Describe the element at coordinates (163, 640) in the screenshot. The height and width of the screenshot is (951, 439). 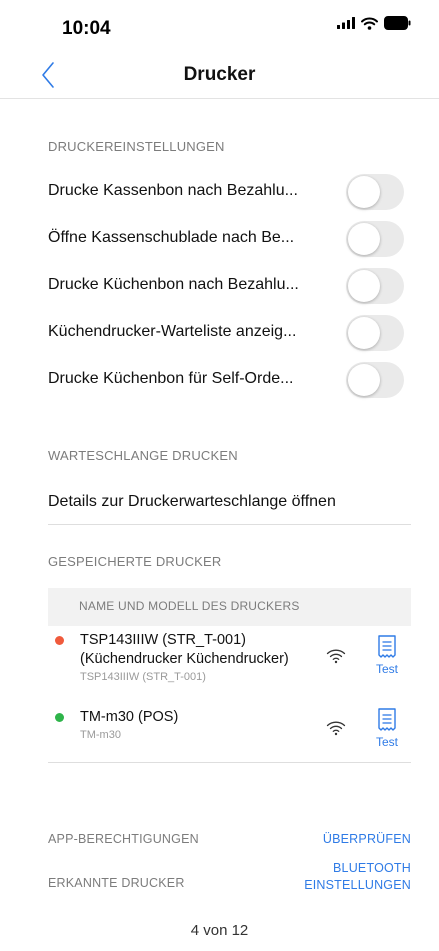
I see `printer-name-line1: TSP143IIIW (STR_T-001)` at that location.